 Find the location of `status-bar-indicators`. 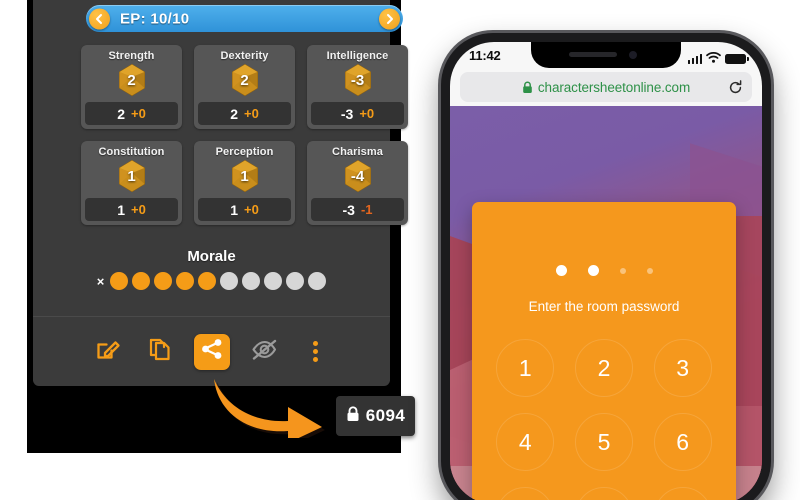

status-bar-indicators is located at coordinates (718, 59).